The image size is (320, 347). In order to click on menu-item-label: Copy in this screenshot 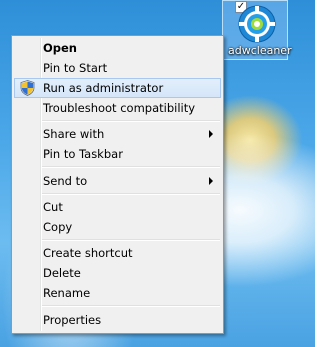, I will do `click(58, 227)`.